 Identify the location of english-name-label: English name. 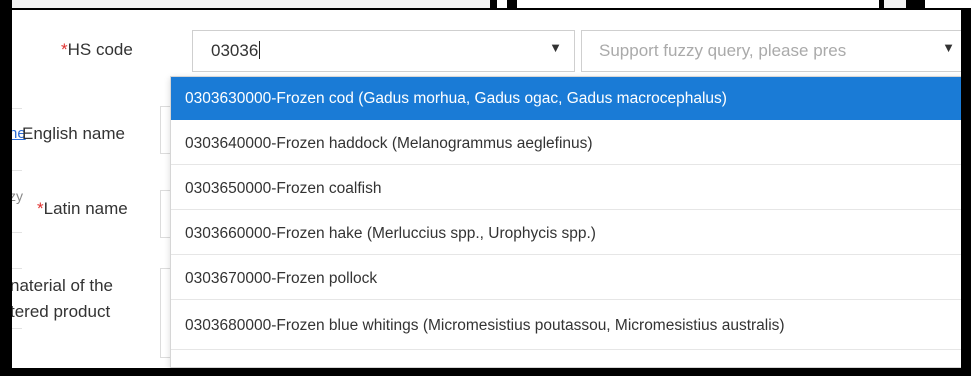
(74, 133).